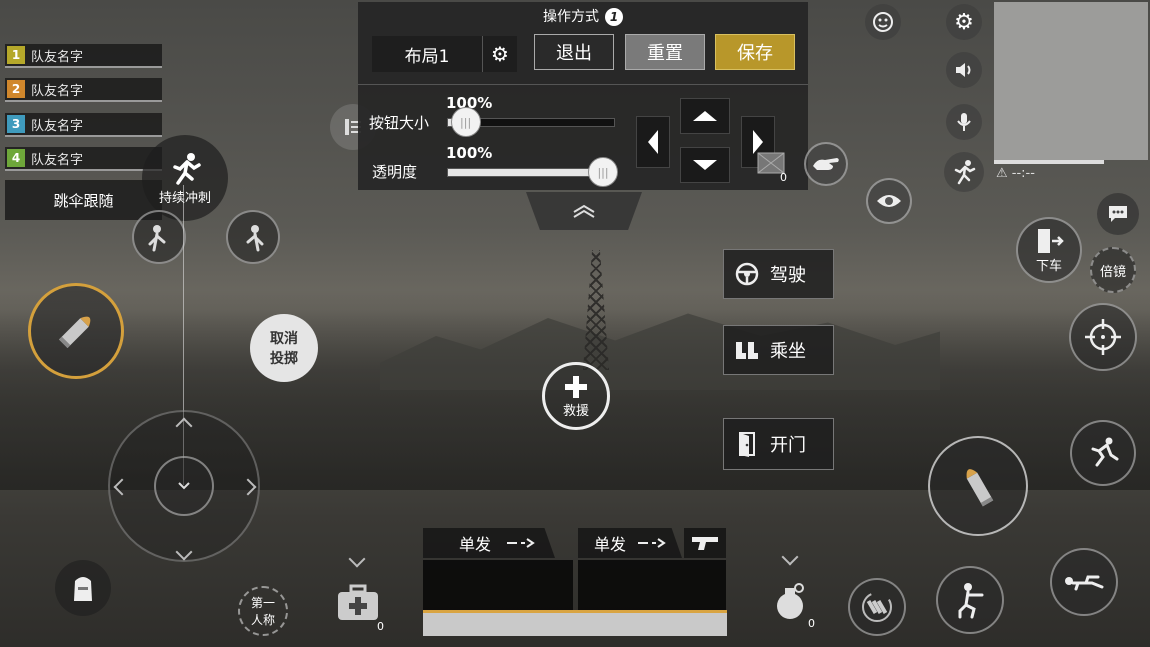 The width and height of the screenshot is (1150, 647). Describe the element at coordinates (576, 396) in the screenshot. I see `rescue-button: 救援` at that location.